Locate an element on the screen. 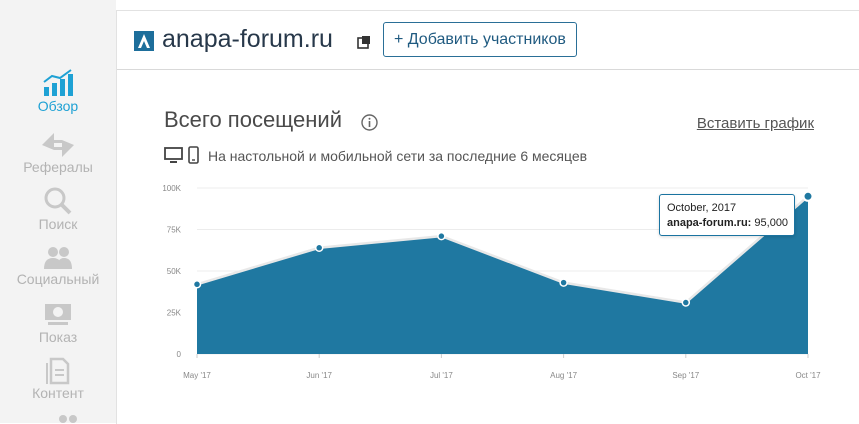 This screenshot has height=424, width=859. y-tick-label: 75K is located at coordinates (174, 230).